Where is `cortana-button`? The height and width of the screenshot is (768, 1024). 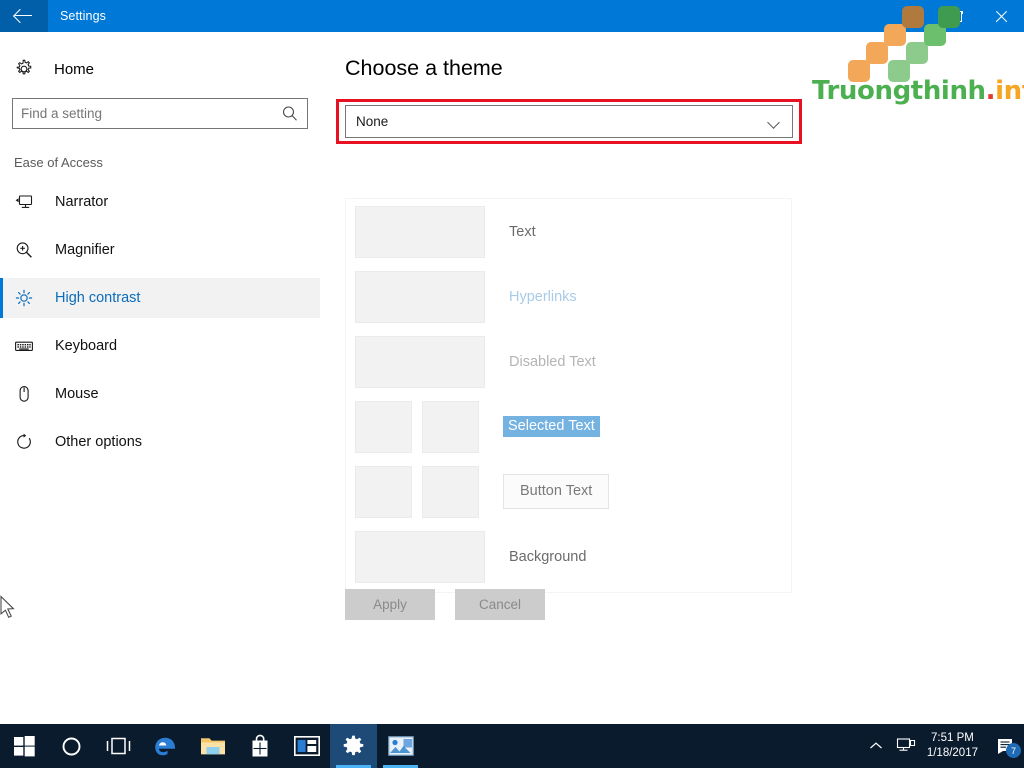
cortana-button is located at coordinates (71, 746).